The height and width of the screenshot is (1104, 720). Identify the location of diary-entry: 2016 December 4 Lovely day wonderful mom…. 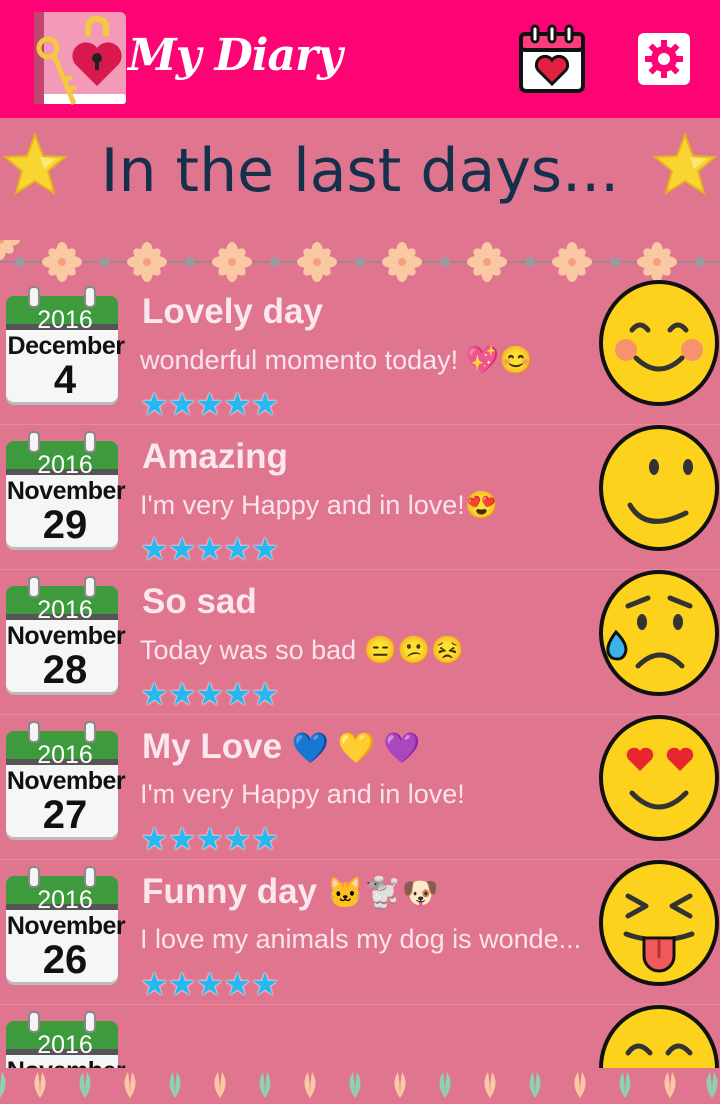
(360, 352).